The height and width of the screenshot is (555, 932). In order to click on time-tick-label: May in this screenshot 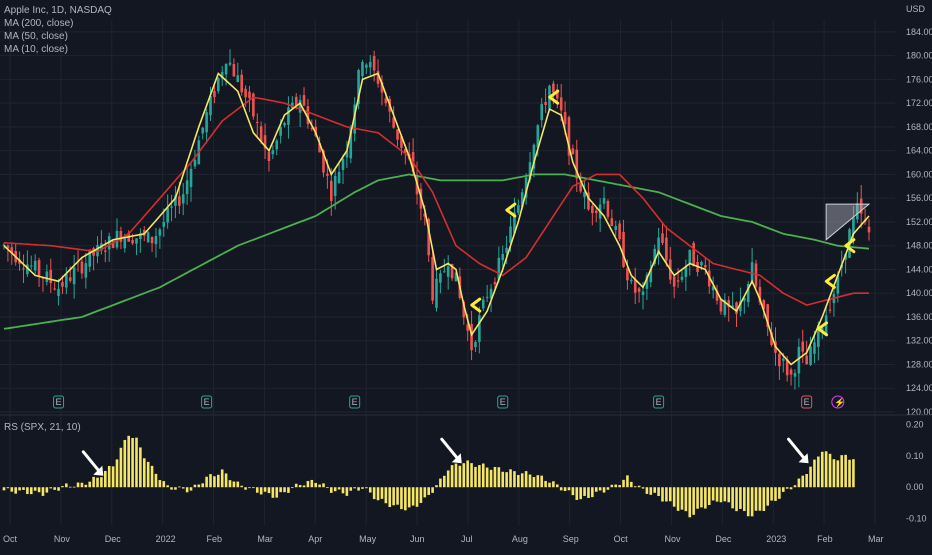, I will do `click(368, 539)`.